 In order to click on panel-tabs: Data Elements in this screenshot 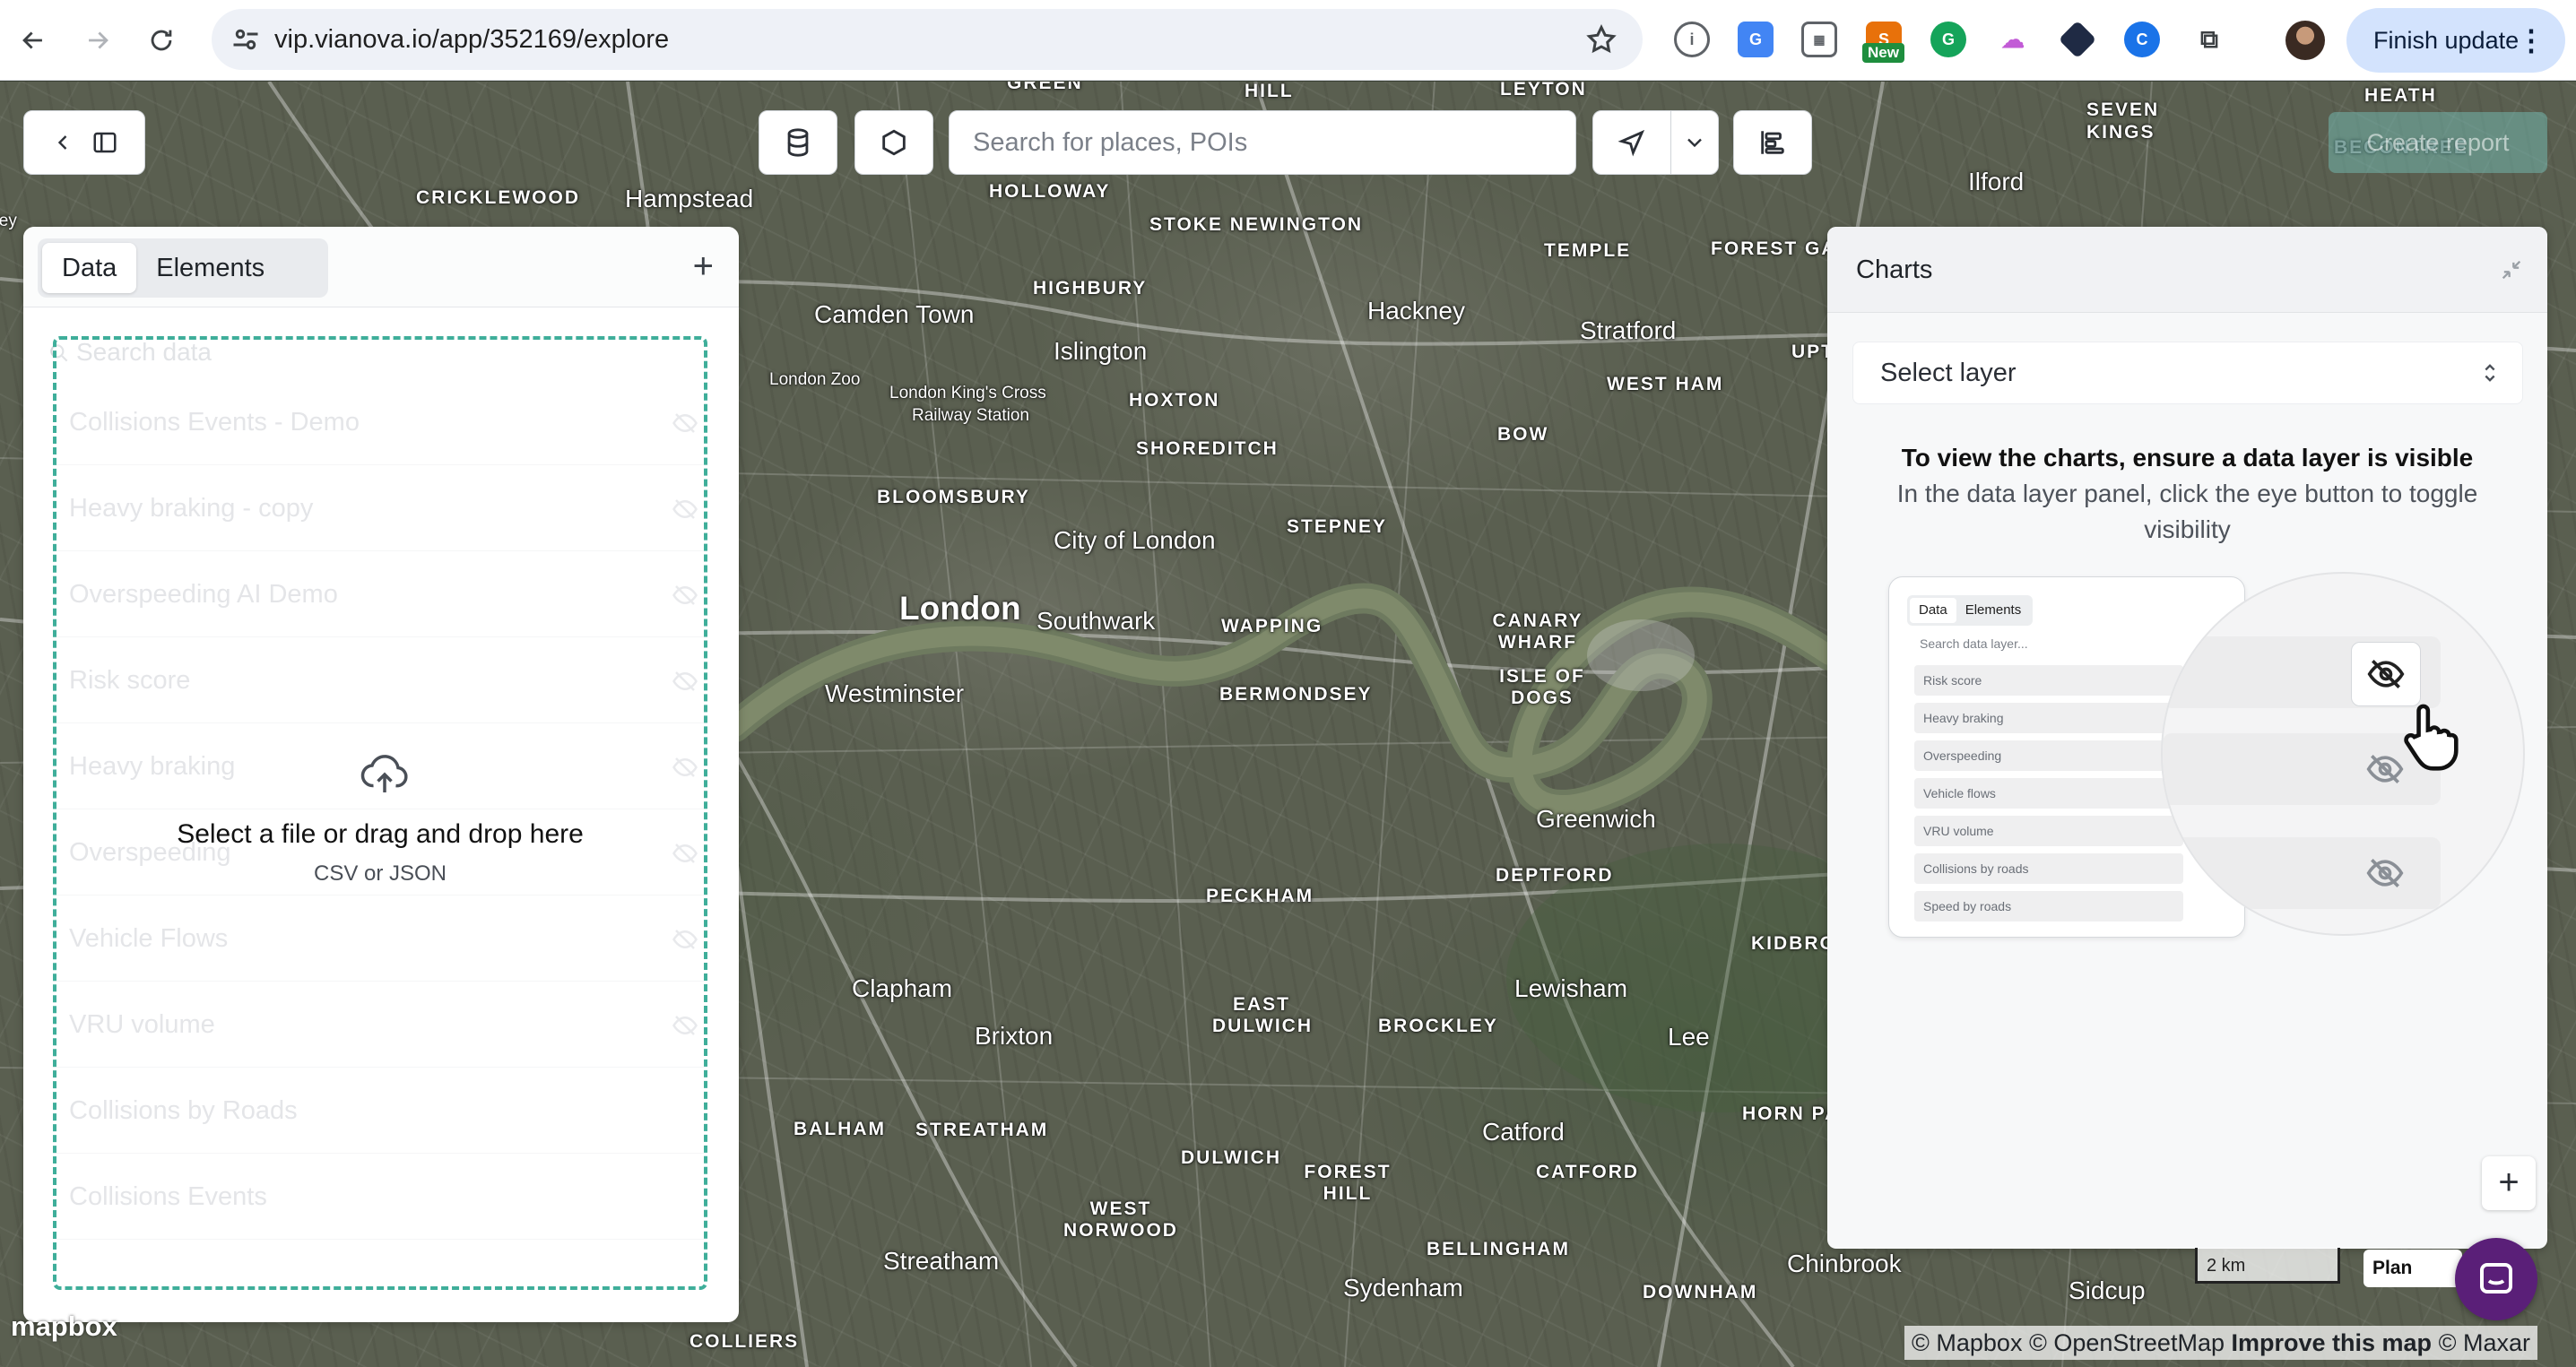, I will do `click(183, 268)`.